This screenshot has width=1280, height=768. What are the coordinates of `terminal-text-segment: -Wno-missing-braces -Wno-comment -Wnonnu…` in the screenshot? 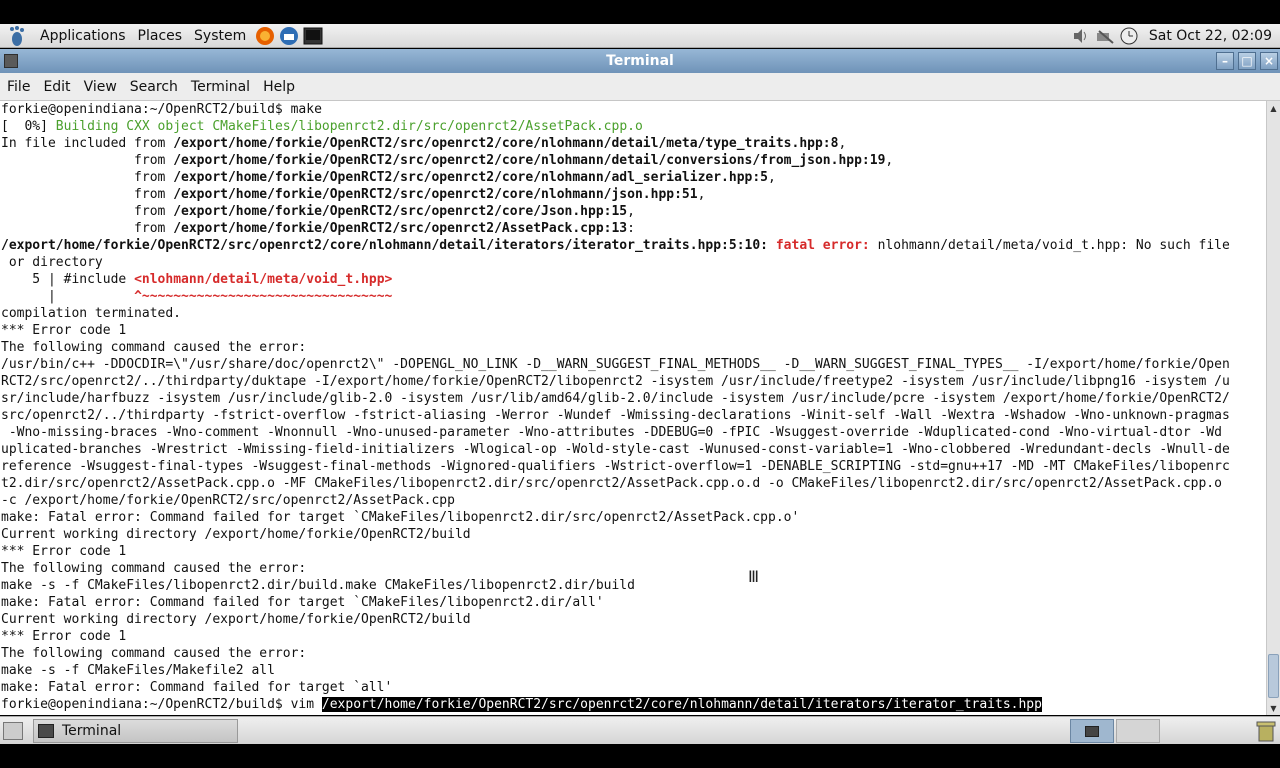 It's located at (611, 432).